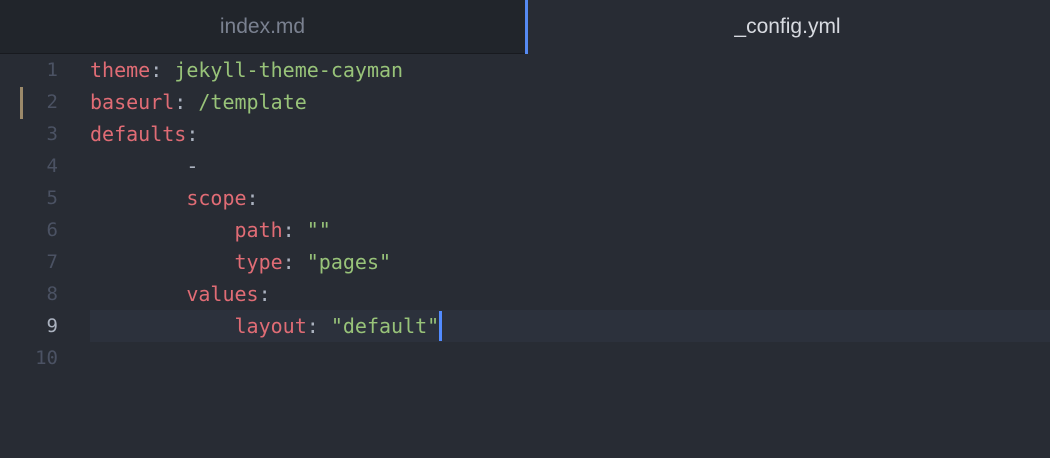  I want to click on list-dash: -, so click(192, 166).